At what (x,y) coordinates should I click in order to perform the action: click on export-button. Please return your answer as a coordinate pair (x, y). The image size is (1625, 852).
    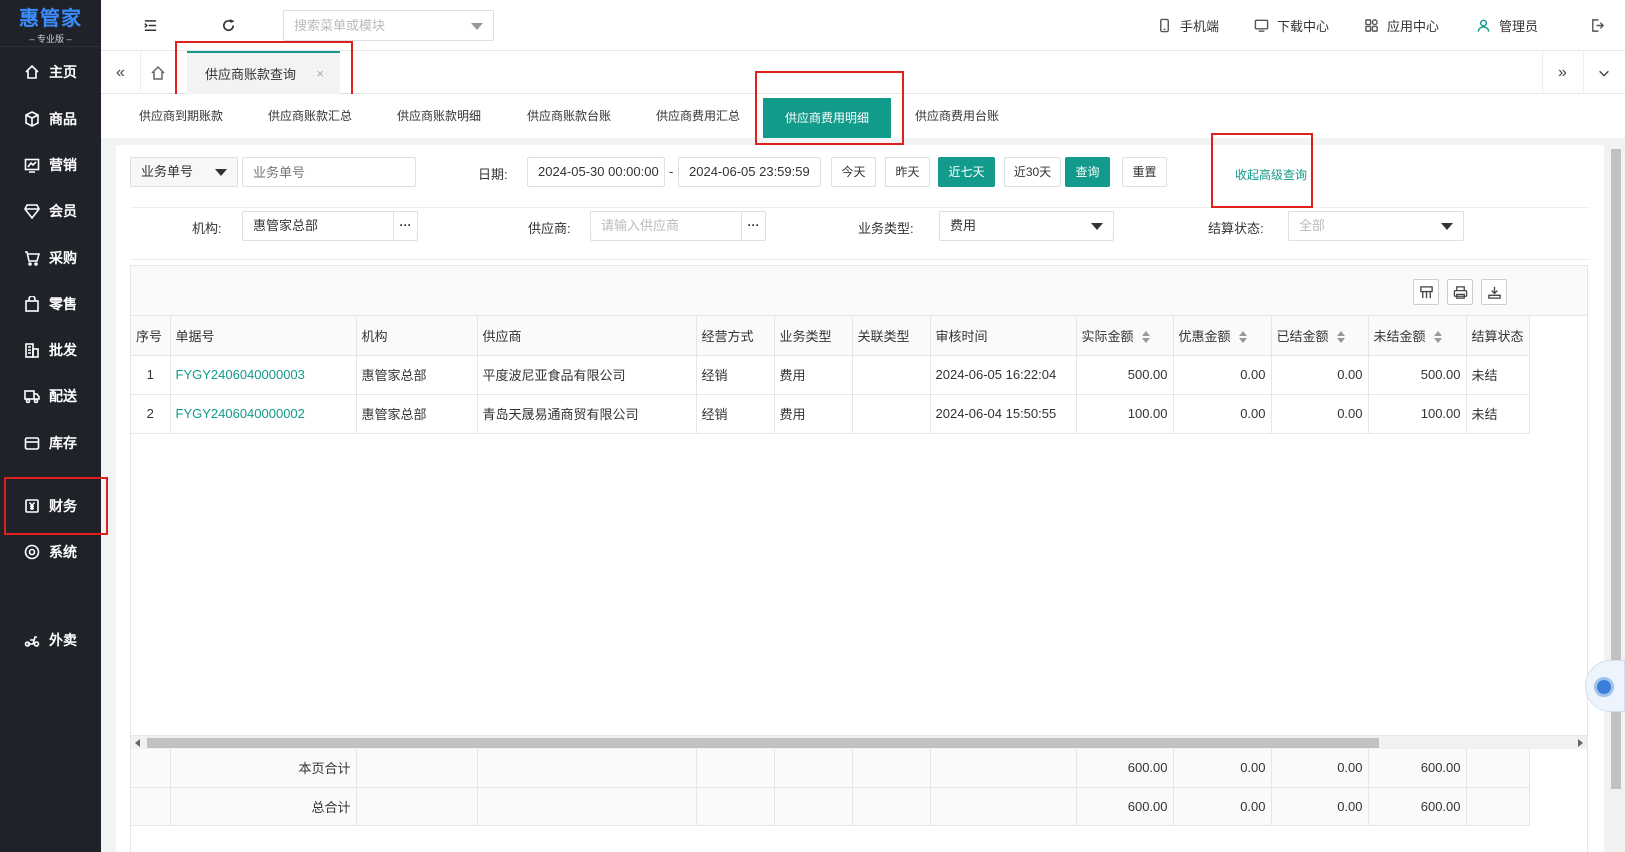
    Looking at the image, I should click on (1494, 292).